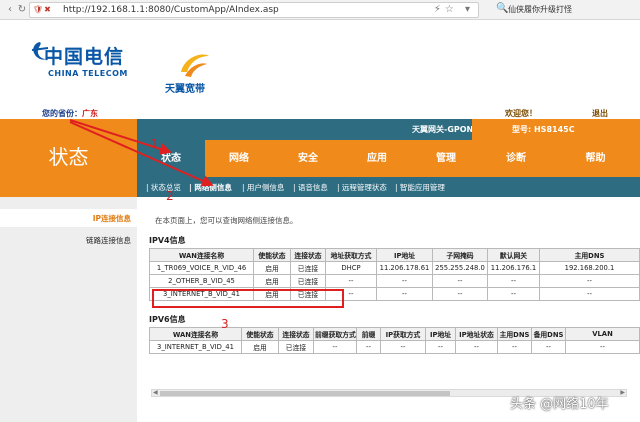 This screenshot has height=422, width=640. Describe the element at coordinates (559, 404) in the screenshot. I see `watermark: 头条 @网络10年` at that location.